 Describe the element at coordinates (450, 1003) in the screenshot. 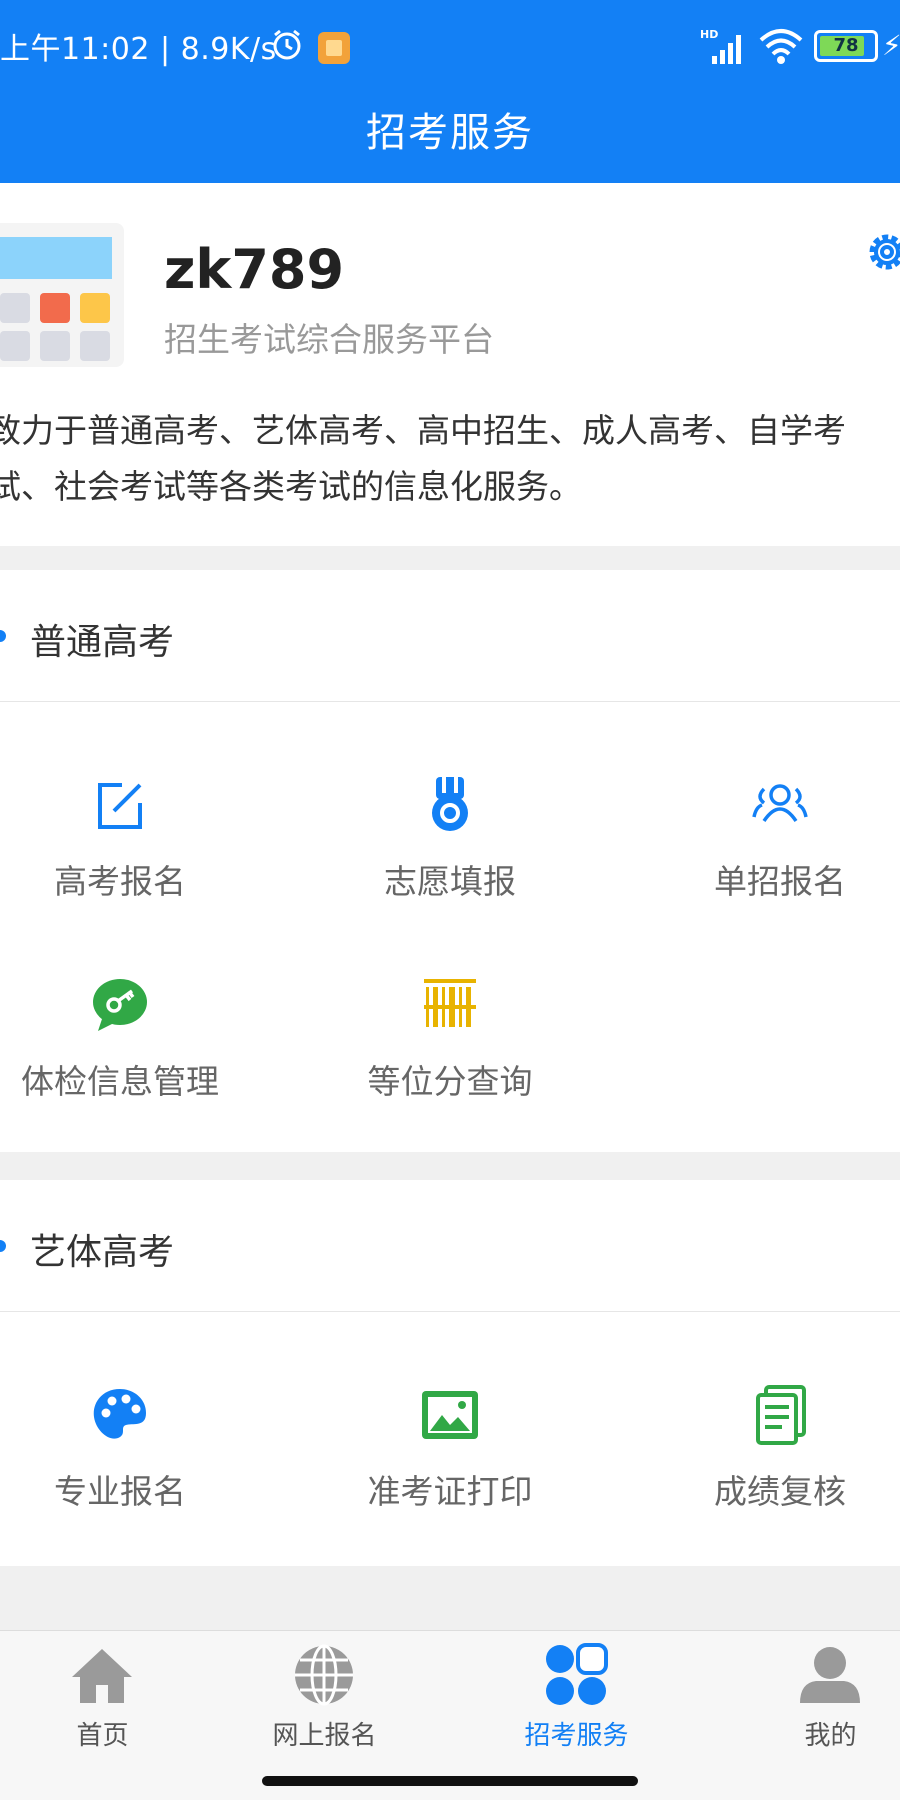

I see `barcode-icon` at that location.